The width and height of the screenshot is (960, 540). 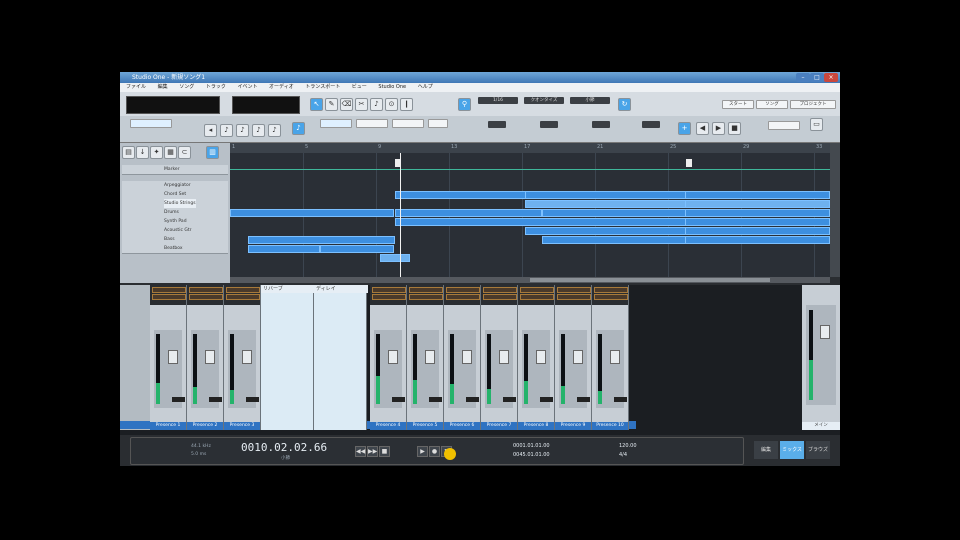 I want to click on snap-selector: クオンタイズ, so click(x=544, y=100).